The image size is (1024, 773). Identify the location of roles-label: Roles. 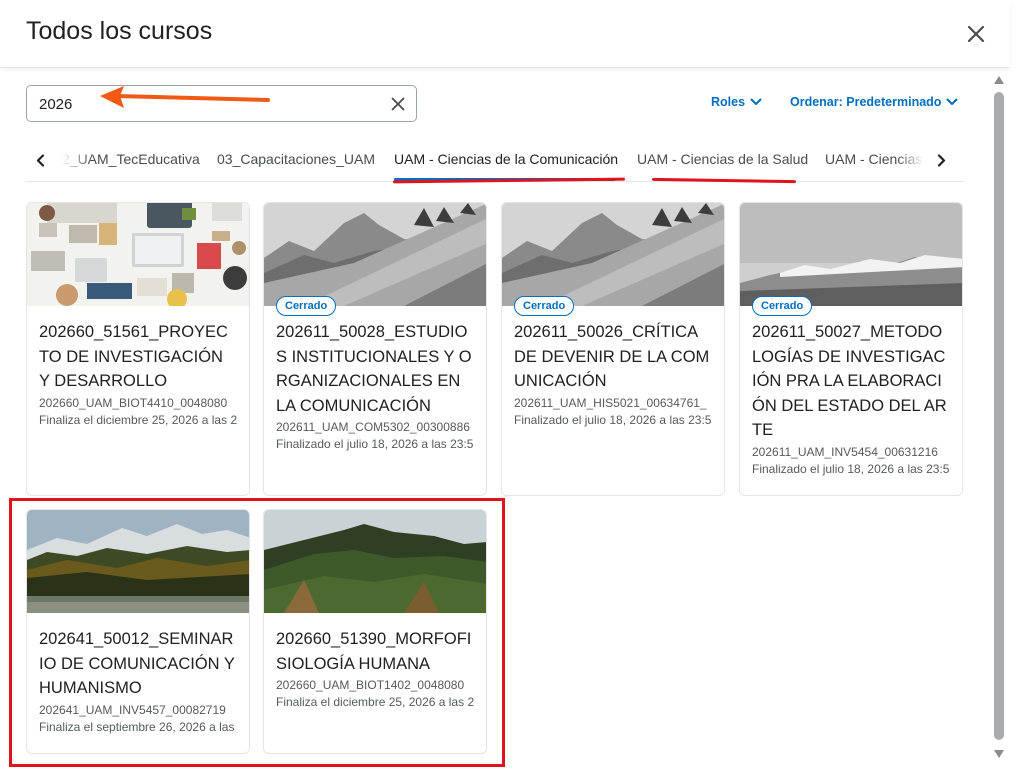
(728, 102).